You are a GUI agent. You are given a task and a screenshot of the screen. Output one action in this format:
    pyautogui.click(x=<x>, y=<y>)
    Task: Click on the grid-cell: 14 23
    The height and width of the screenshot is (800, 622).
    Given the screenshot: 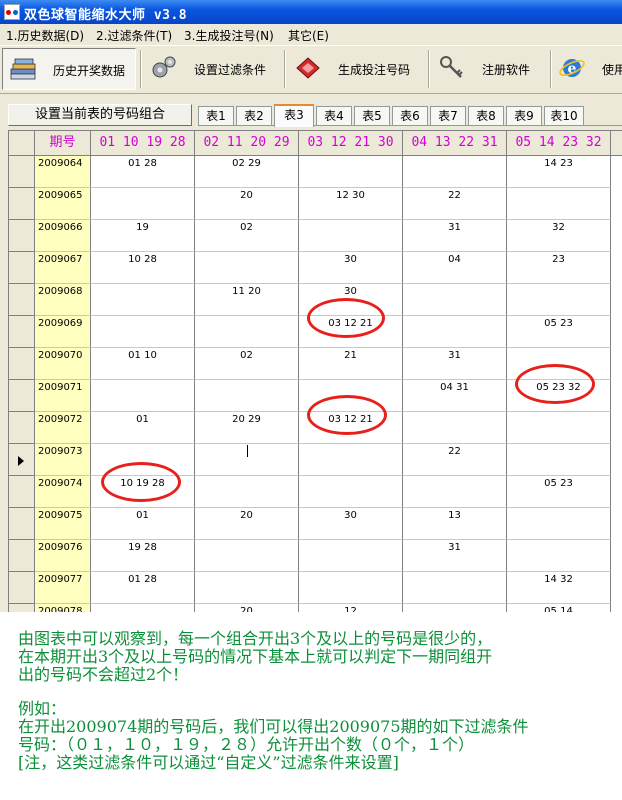 What is the action you would take?
    pyautogui.click(x=559, y=172)
    